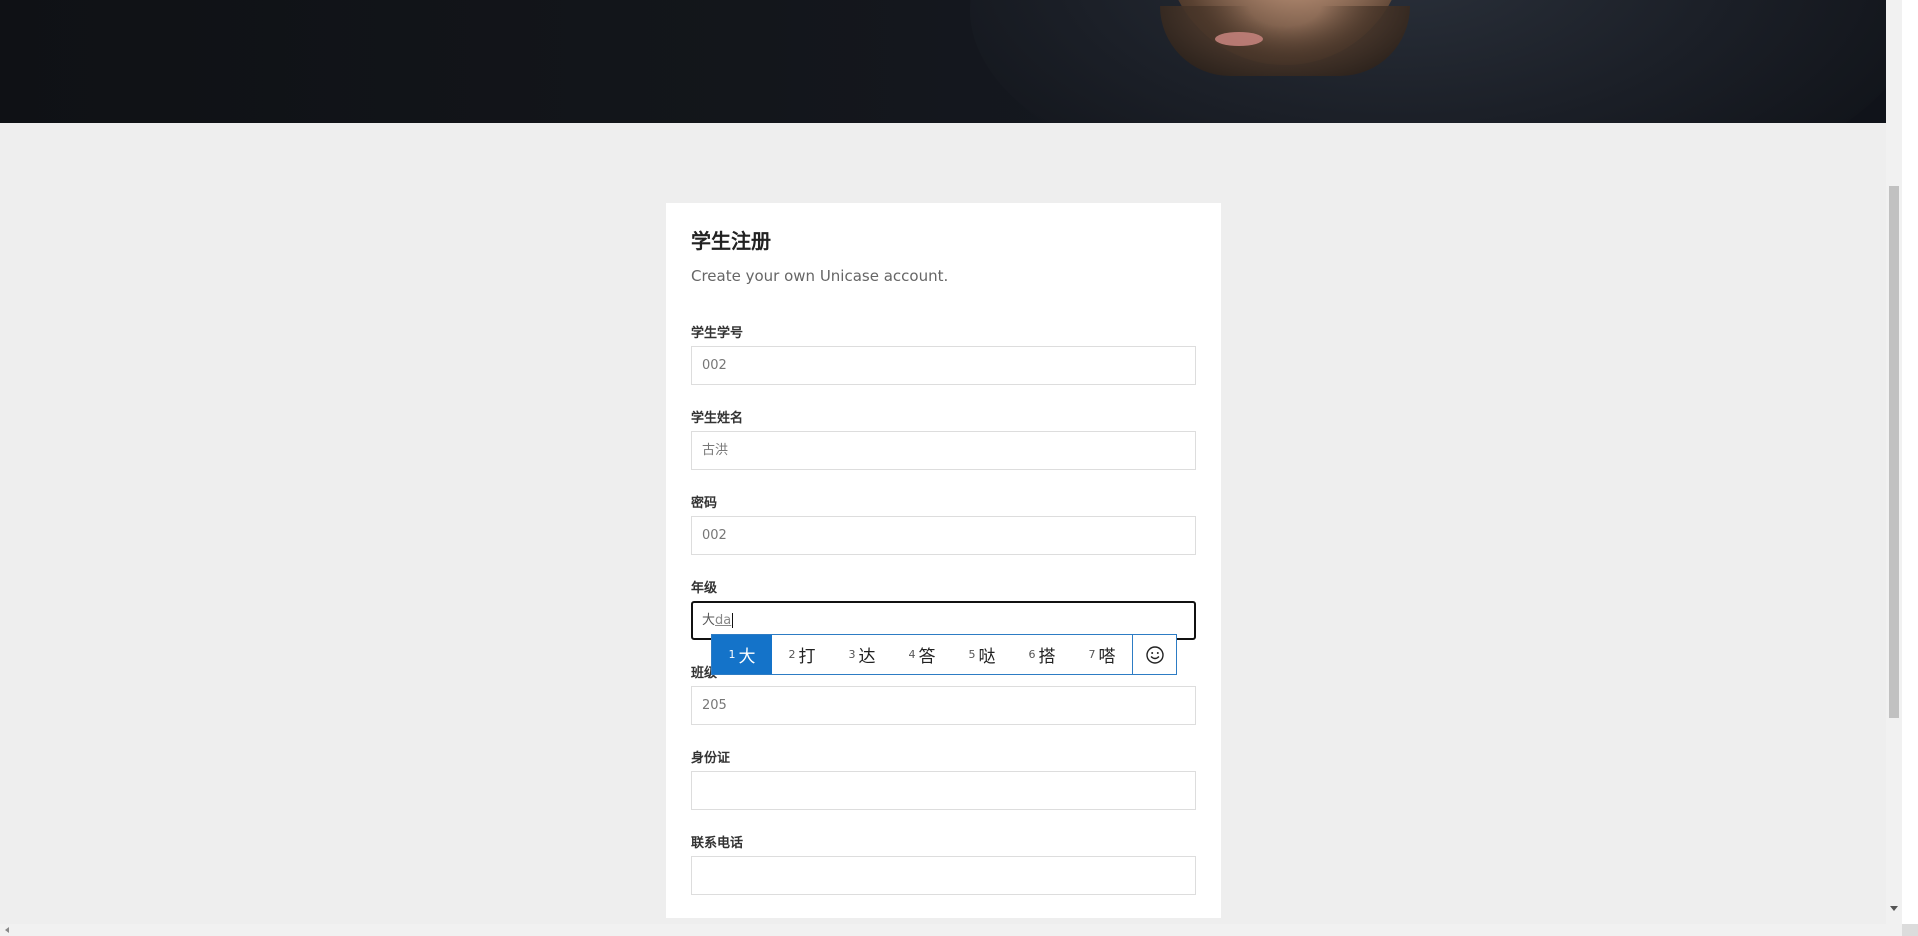  I want to click on grade-label: 年级, so click(704, 588).